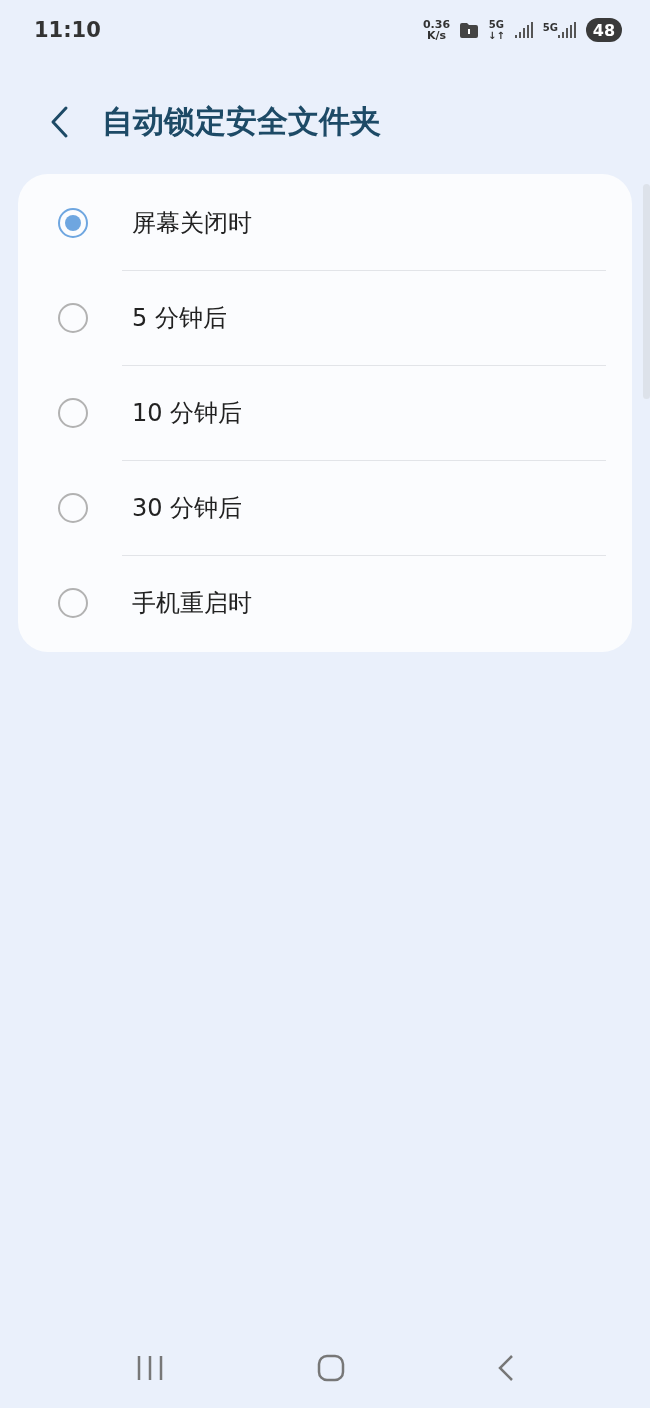 The width and height of the screenshot is (650, 1408). What do you see at coordinates (469, 30) in the screenshot?
I see `folder-icon` at bounding box center [469, 30].